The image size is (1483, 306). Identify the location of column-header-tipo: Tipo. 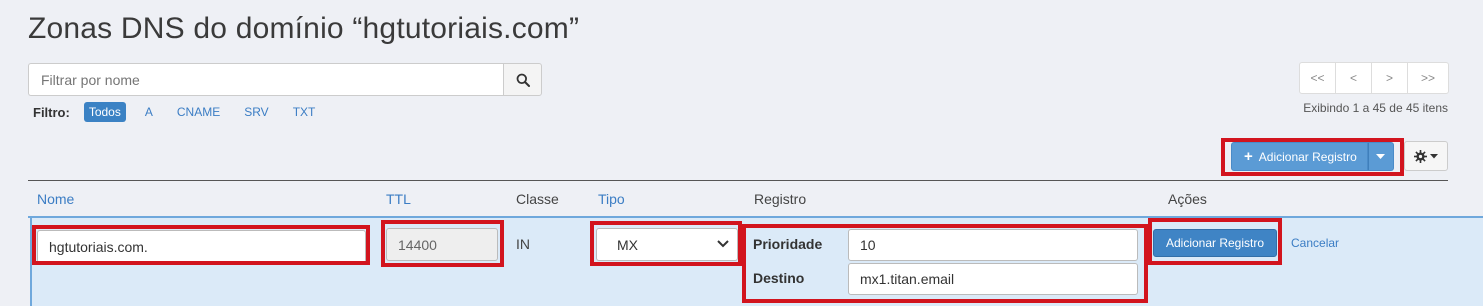
(611, 199).